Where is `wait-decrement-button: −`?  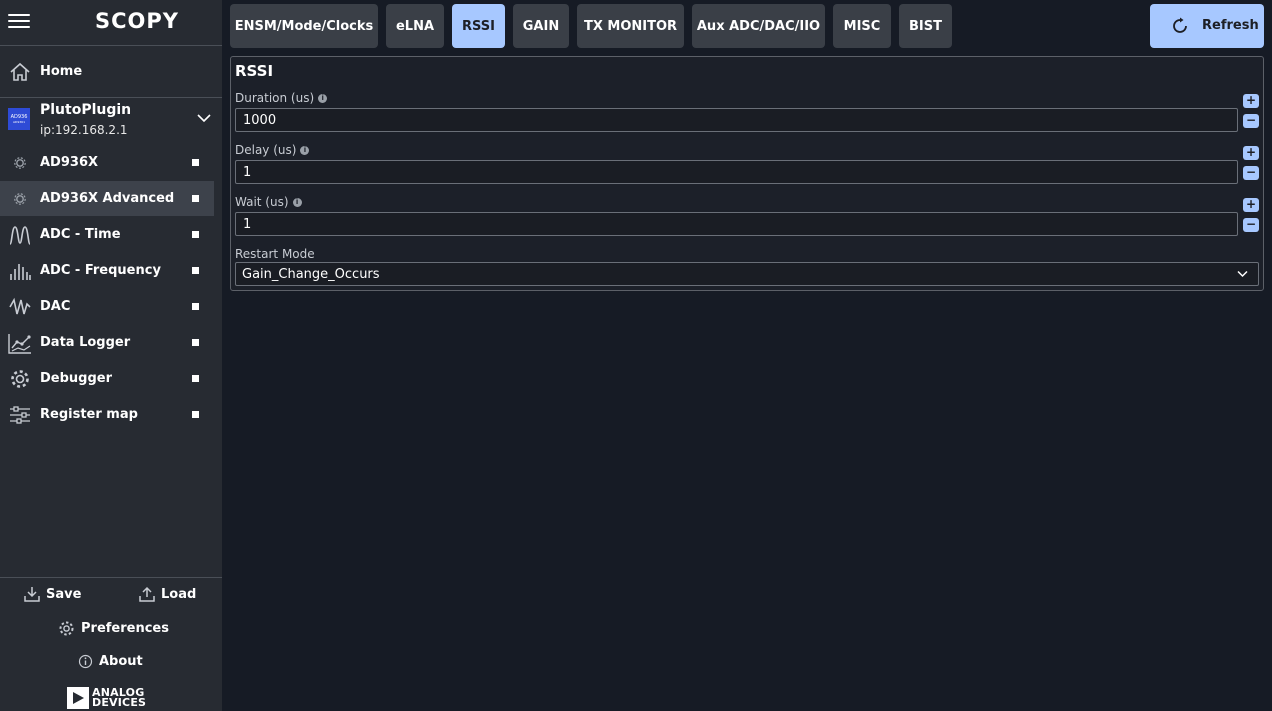
wait-decrement-button: − is located at coordinates (1251, 225).